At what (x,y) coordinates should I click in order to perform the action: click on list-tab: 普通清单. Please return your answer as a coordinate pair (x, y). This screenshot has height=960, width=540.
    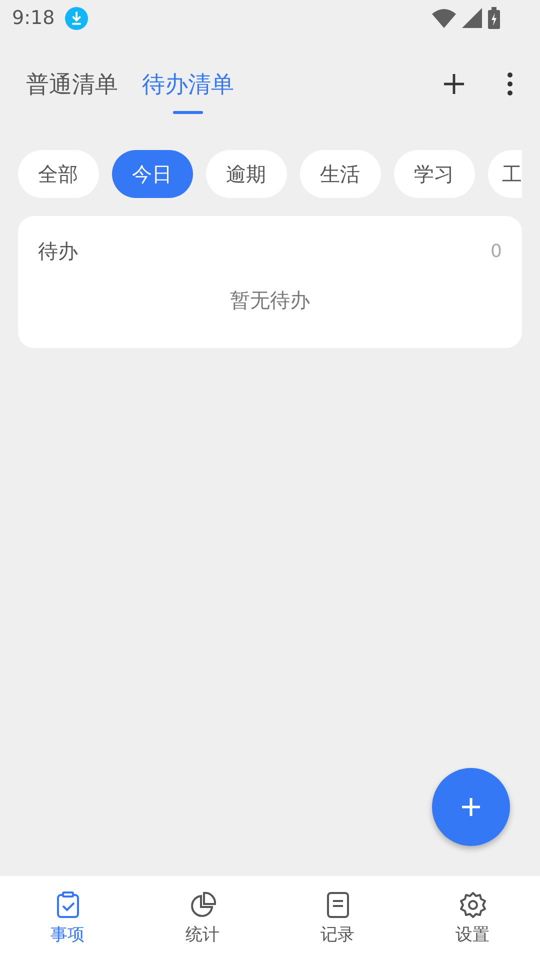
    Looking at the image, I should click on (72, 84).